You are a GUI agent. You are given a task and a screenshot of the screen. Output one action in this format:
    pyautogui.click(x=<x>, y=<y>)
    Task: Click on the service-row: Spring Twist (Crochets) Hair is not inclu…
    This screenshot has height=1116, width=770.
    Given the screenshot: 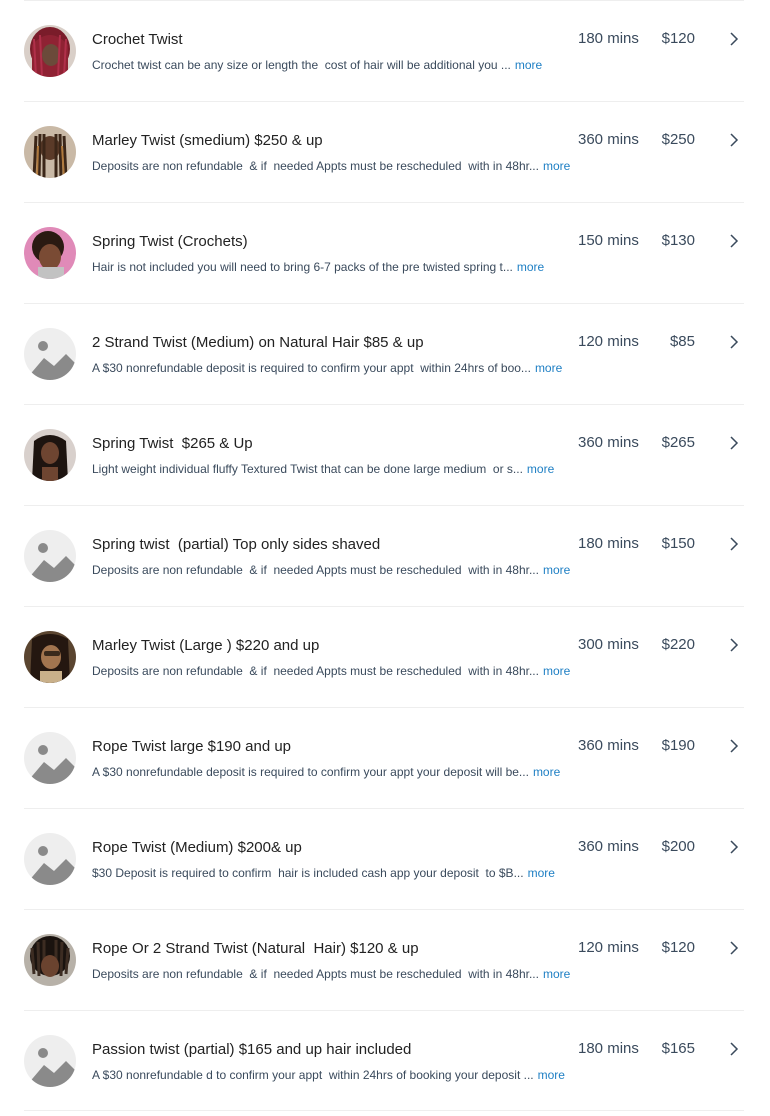 What is the action you would take?
    pyautogui.click(x=384, y=252)
    